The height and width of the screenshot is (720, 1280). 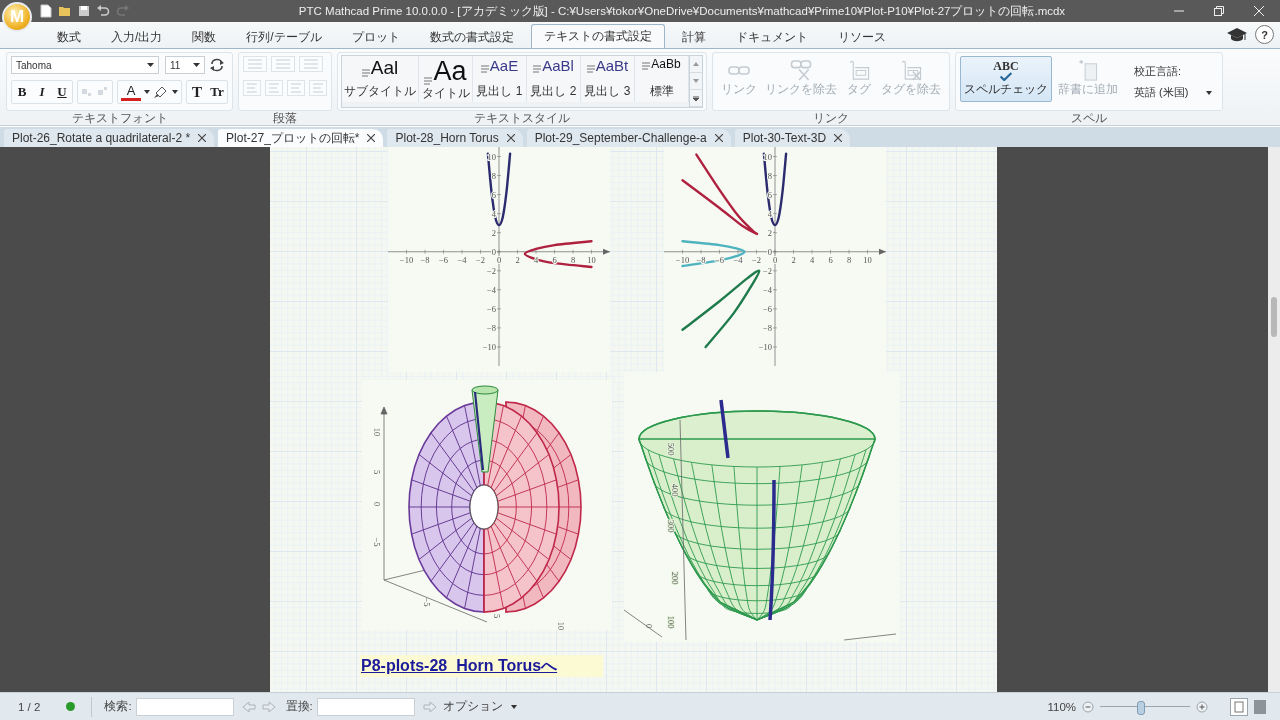 I want to click on axis-tick-label: −6, so click(x=719, y=259).